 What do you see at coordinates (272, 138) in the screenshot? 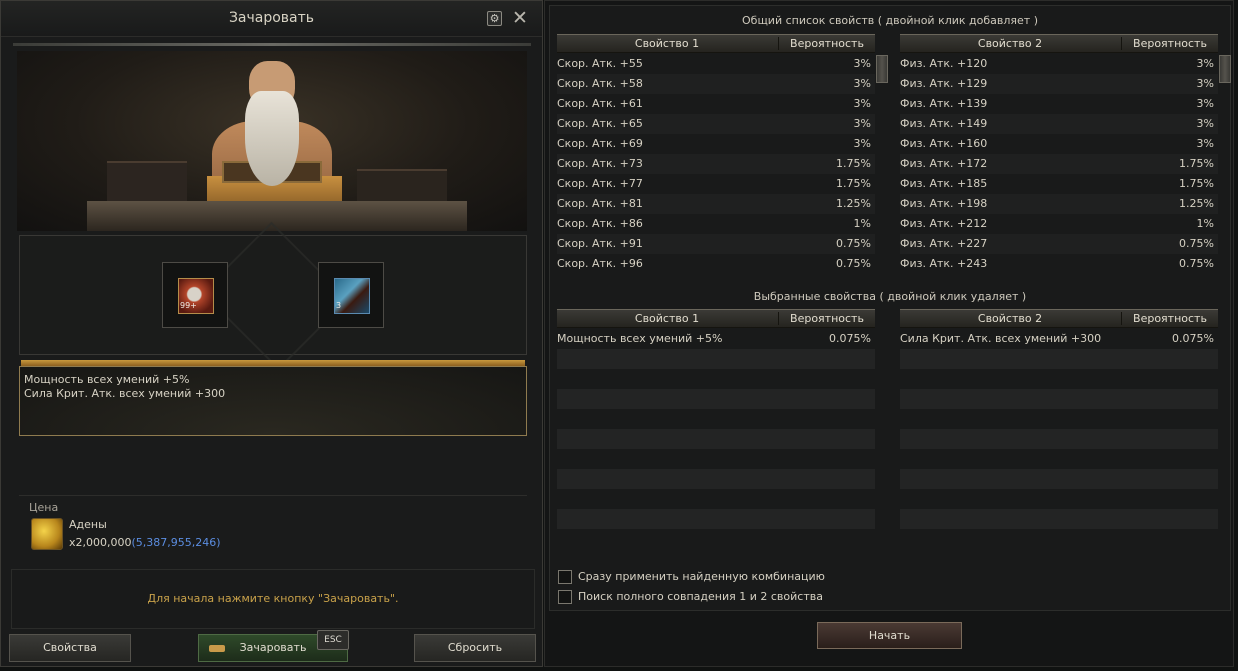
I see `dwarf-beard` at bounding box center [272, 138].